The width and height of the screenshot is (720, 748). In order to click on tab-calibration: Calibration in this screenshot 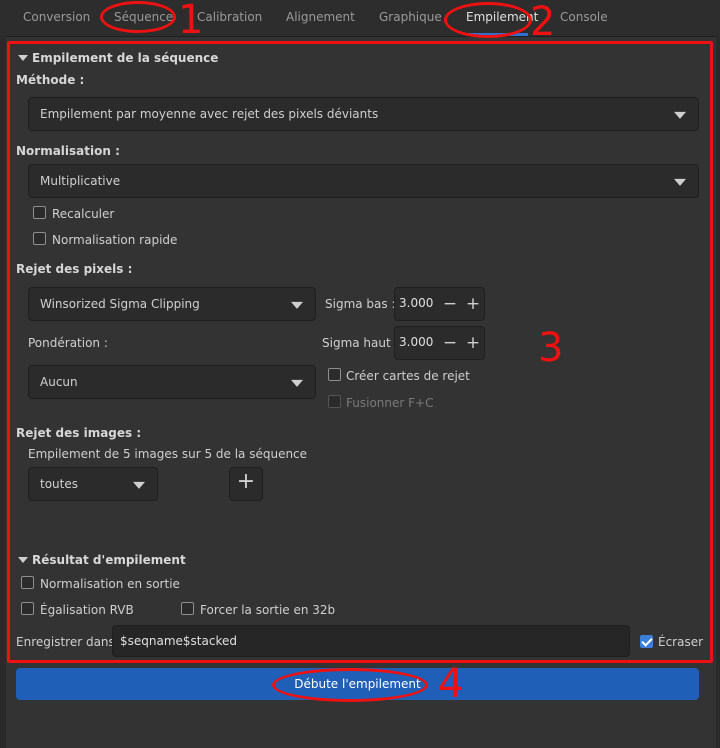, I will do `click(229, 17)`.